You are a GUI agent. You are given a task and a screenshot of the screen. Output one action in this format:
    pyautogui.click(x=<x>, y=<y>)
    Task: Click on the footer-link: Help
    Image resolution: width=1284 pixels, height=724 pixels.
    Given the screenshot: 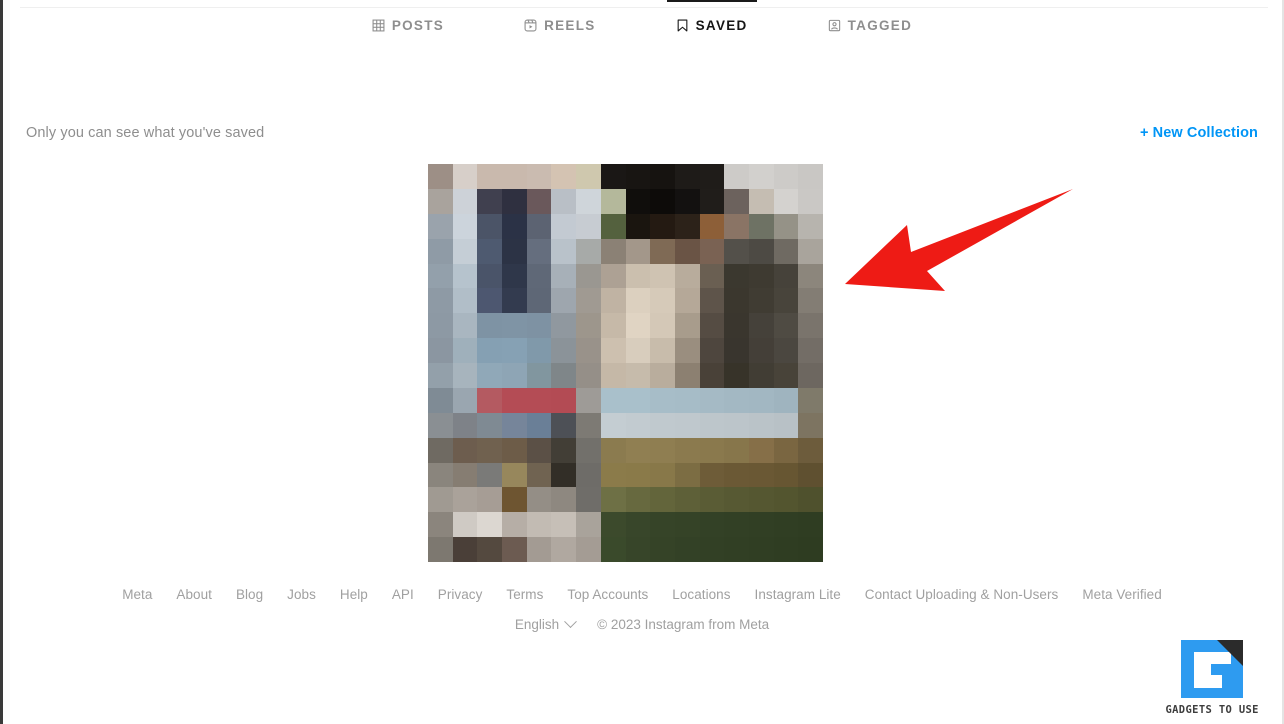 What is the action you would take?
    pyautogui.click(x=354, y=595)
    